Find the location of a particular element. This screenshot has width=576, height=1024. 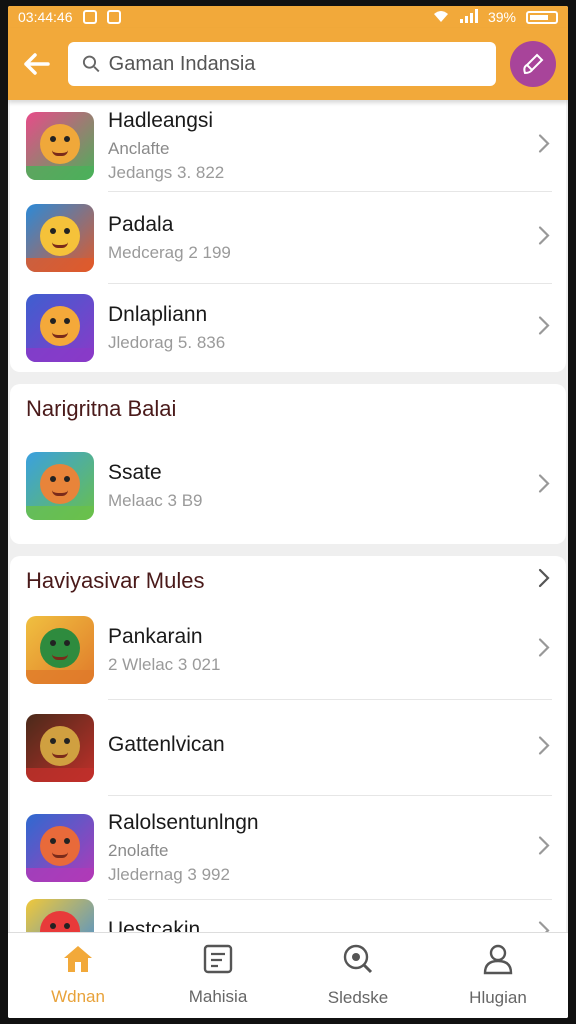

status-time: 03:44:46 is located at coordinates (45, 17).